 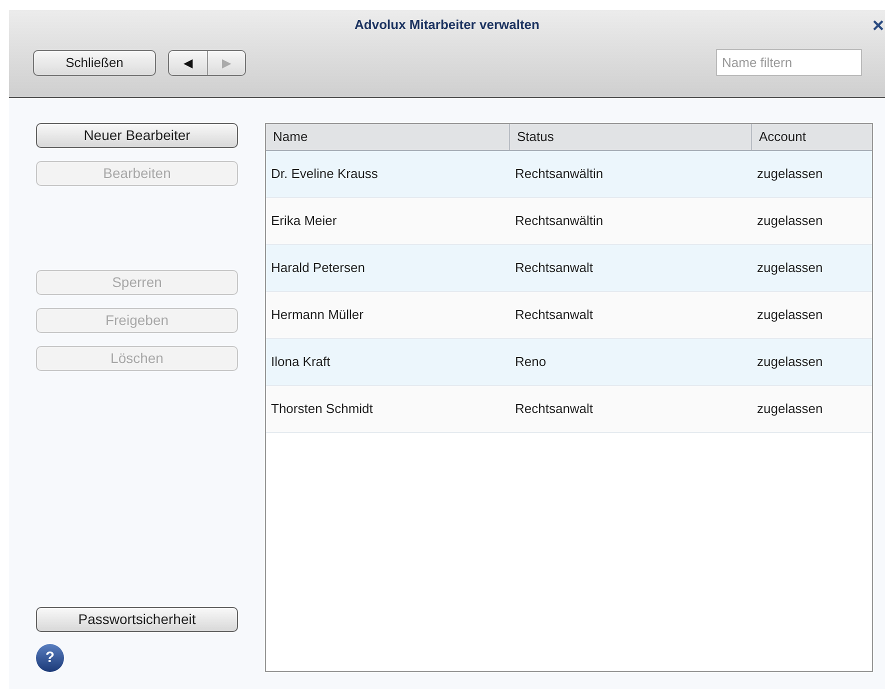 I want to click on table-cell-text: Erika Meier, so click(x=304, y=221).